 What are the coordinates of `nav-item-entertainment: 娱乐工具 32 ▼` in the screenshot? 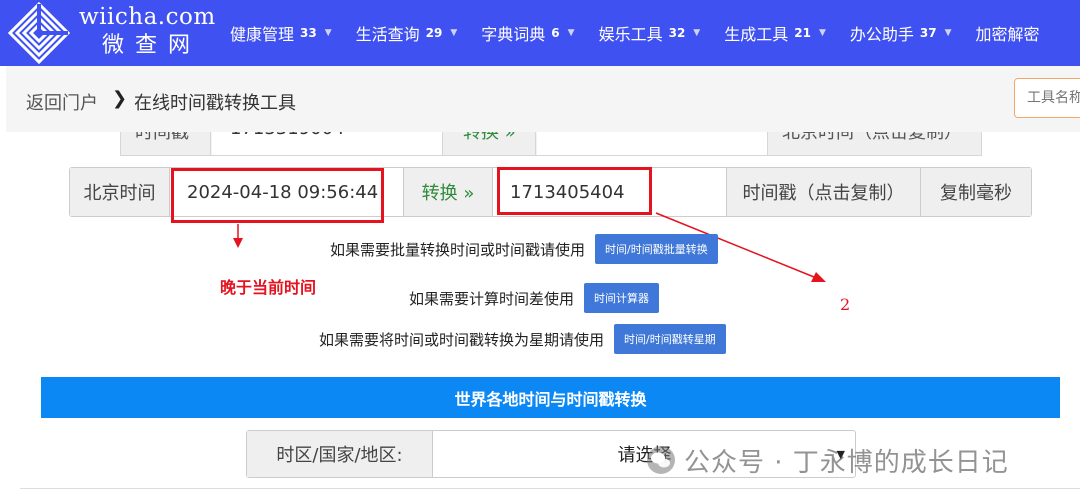 It's located at (650, 33).